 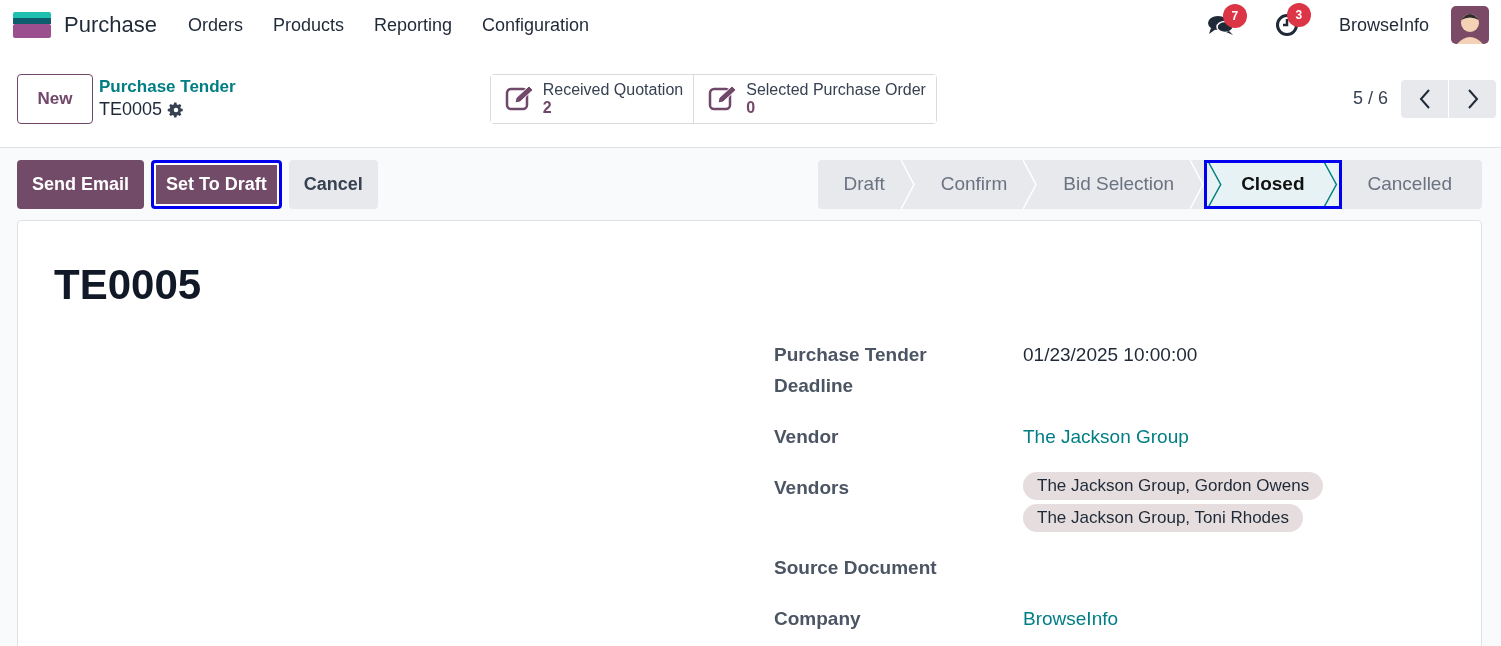 What do you see at coordinates (851, 370) in the screenshot?
I see `field-label: Purchase Tender Deadline` at bounding box center [851, 370].